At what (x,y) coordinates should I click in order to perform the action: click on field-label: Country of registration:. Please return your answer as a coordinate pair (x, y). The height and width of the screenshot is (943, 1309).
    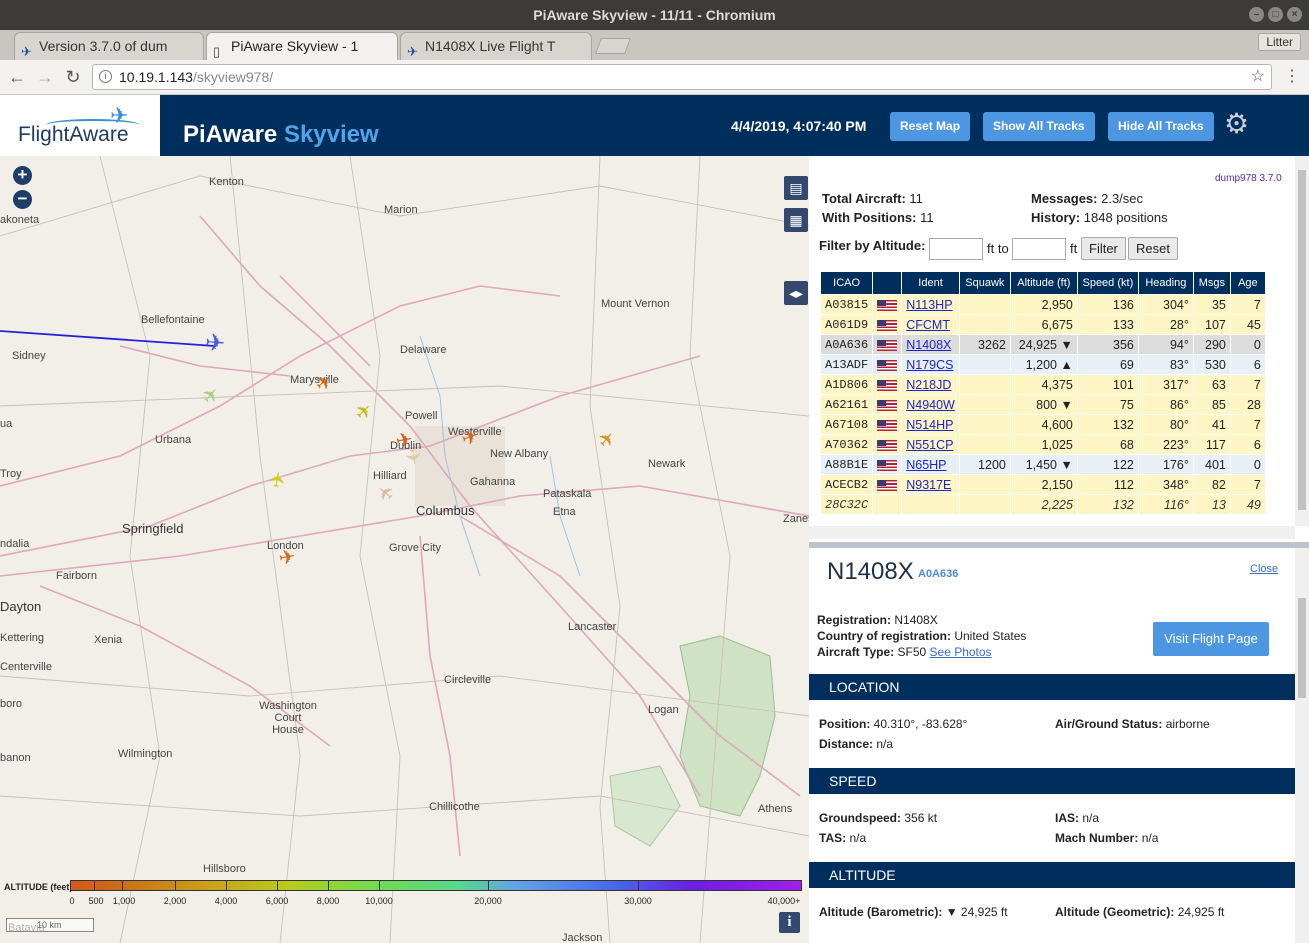
    Looking at the image, I should click on (884, 636).